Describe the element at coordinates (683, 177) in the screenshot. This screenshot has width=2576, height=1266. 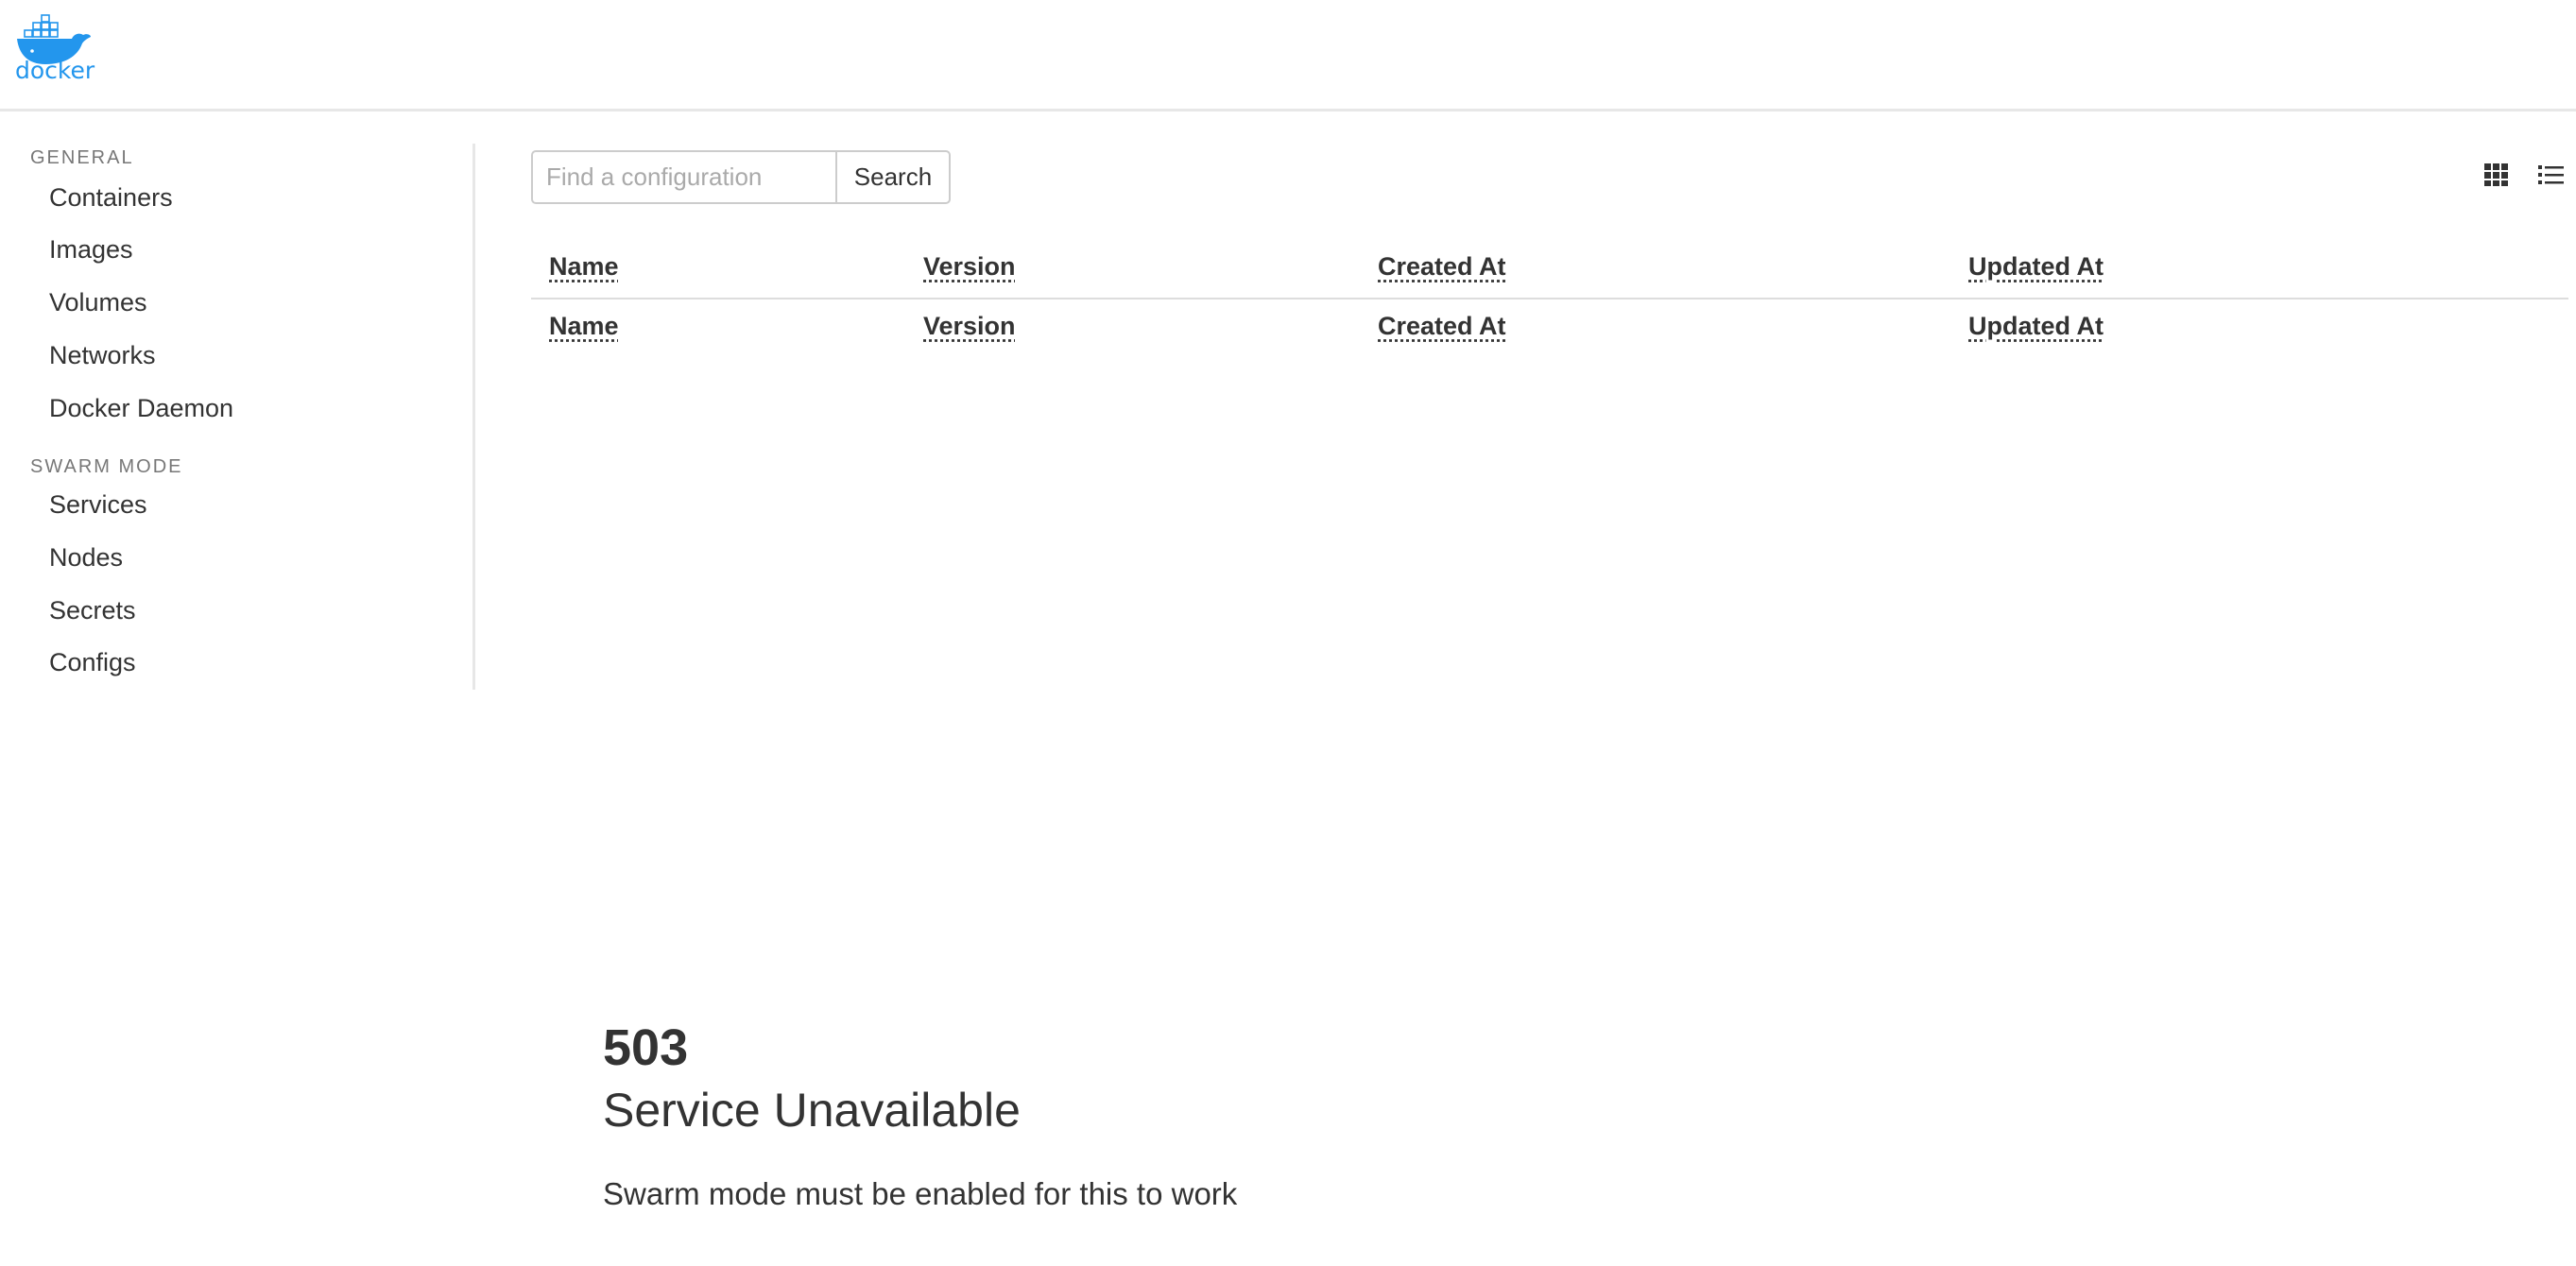
I see `search-input` at that location.